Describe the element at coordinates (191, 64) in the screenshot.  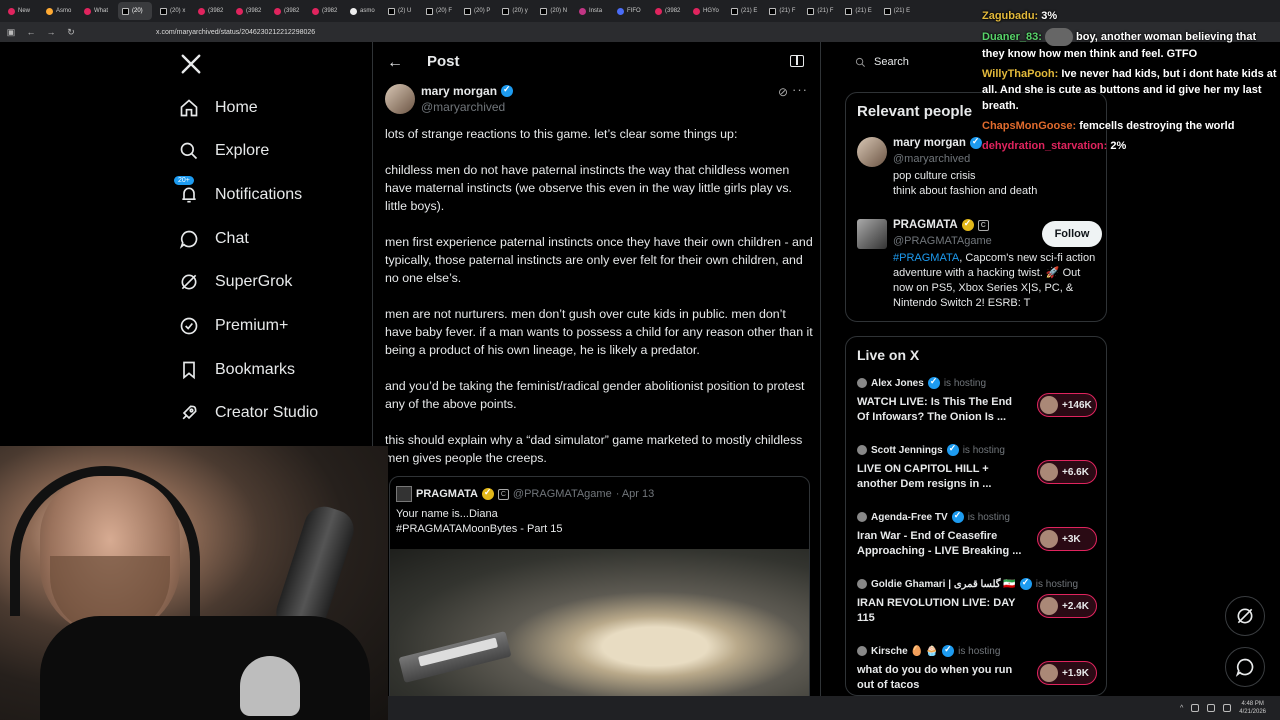
I see `x-logo-icon` at that location.